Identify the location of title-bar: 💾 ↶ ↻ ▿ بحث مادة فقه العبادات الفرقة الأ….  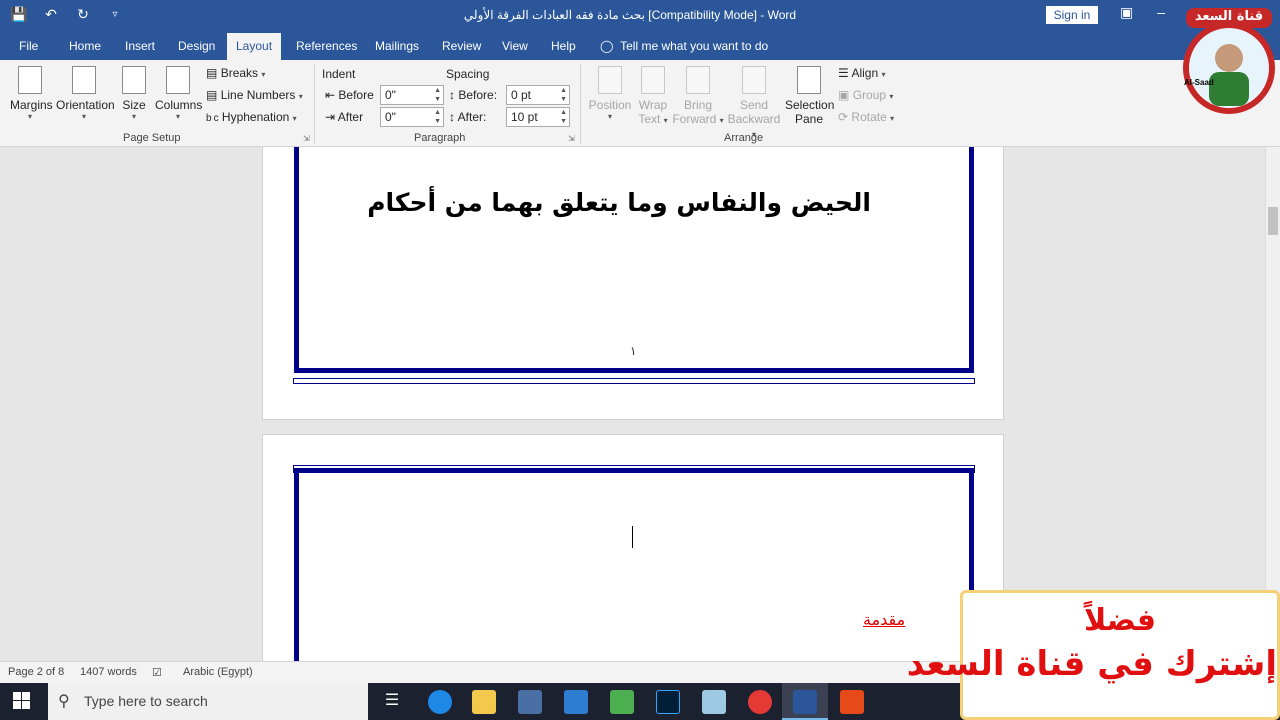
(640, 15).